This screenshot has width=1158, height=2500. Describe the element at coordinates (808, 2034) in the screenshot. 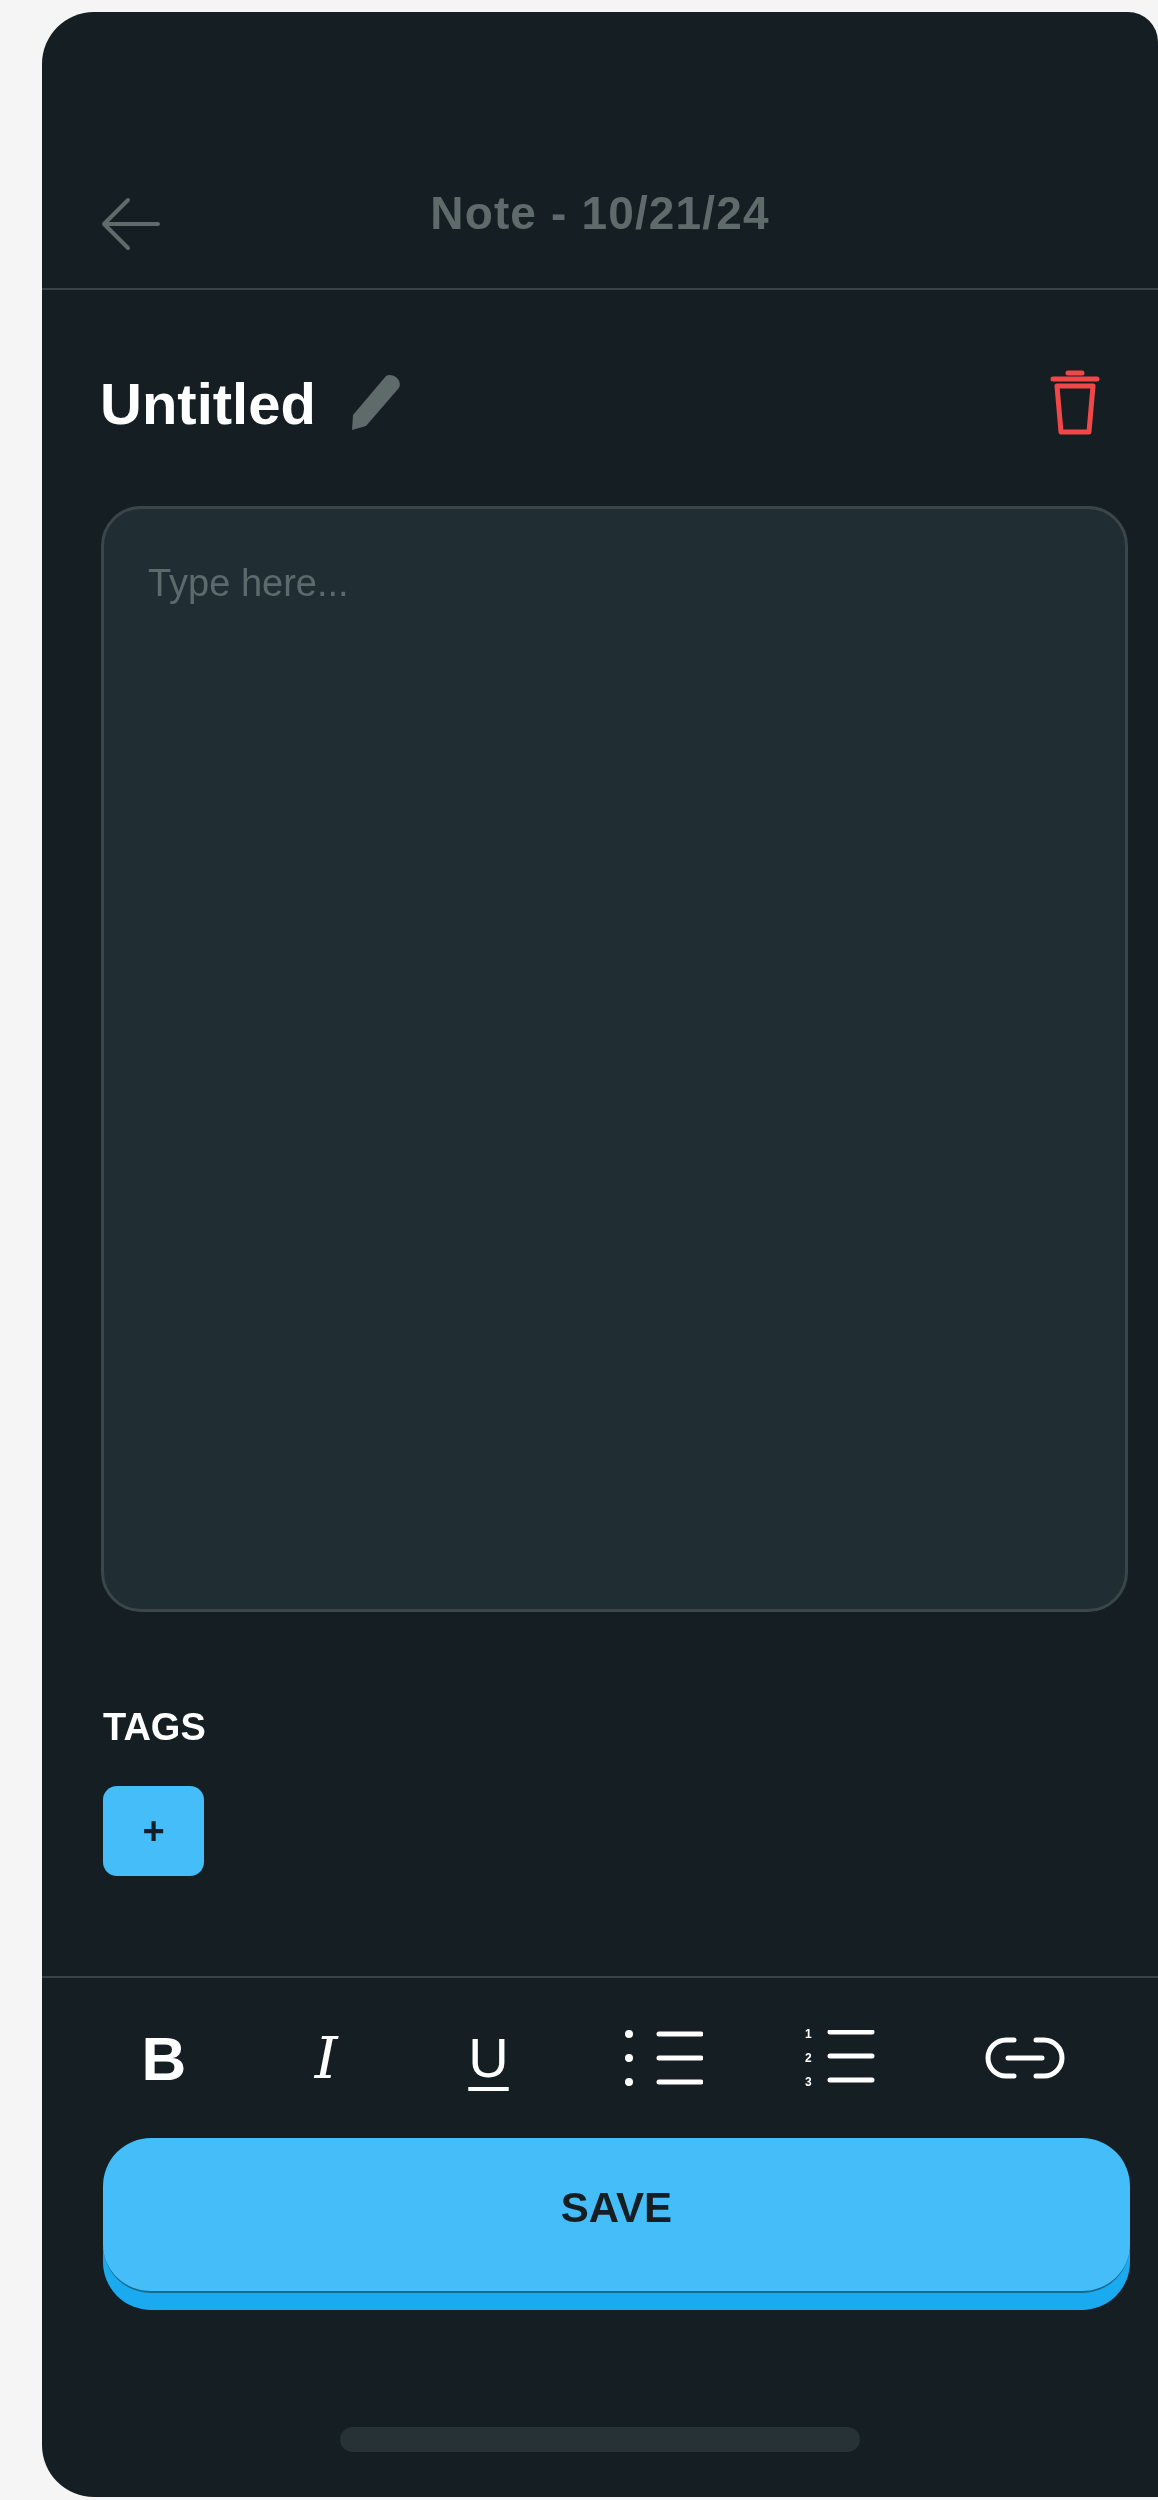

I see `list-number: 1` at that location.